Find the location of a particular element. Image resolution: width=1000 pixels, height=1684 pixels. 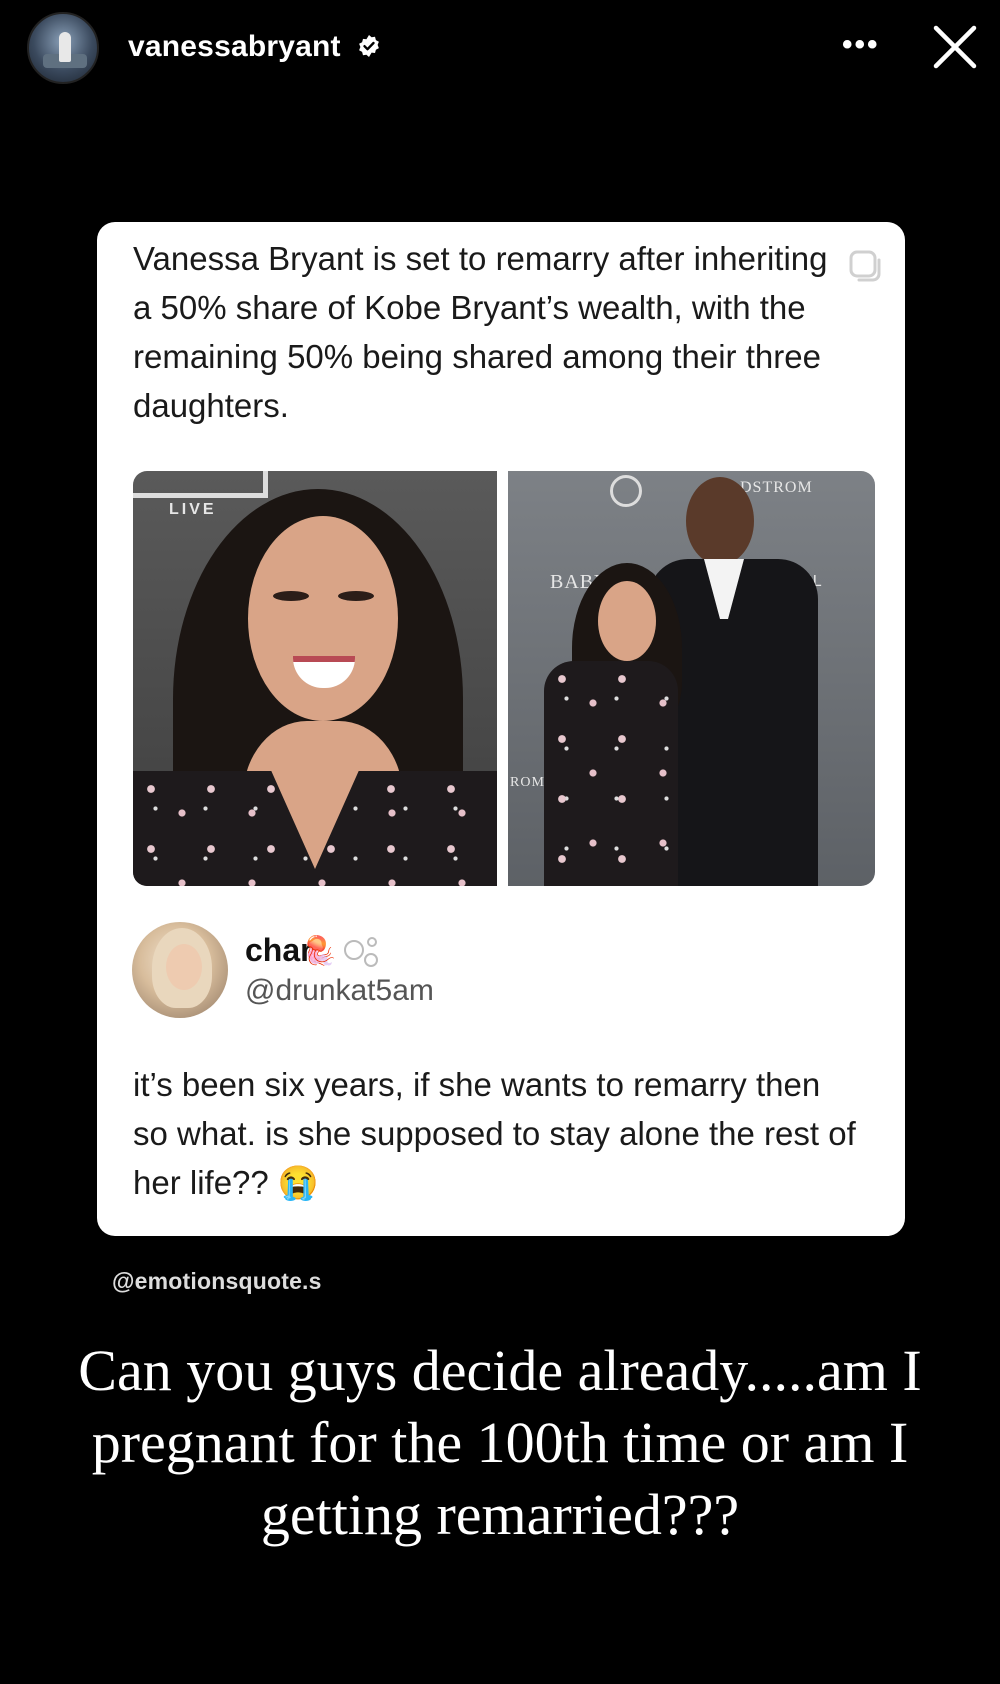

avatar is located at coordinates (63, 48).